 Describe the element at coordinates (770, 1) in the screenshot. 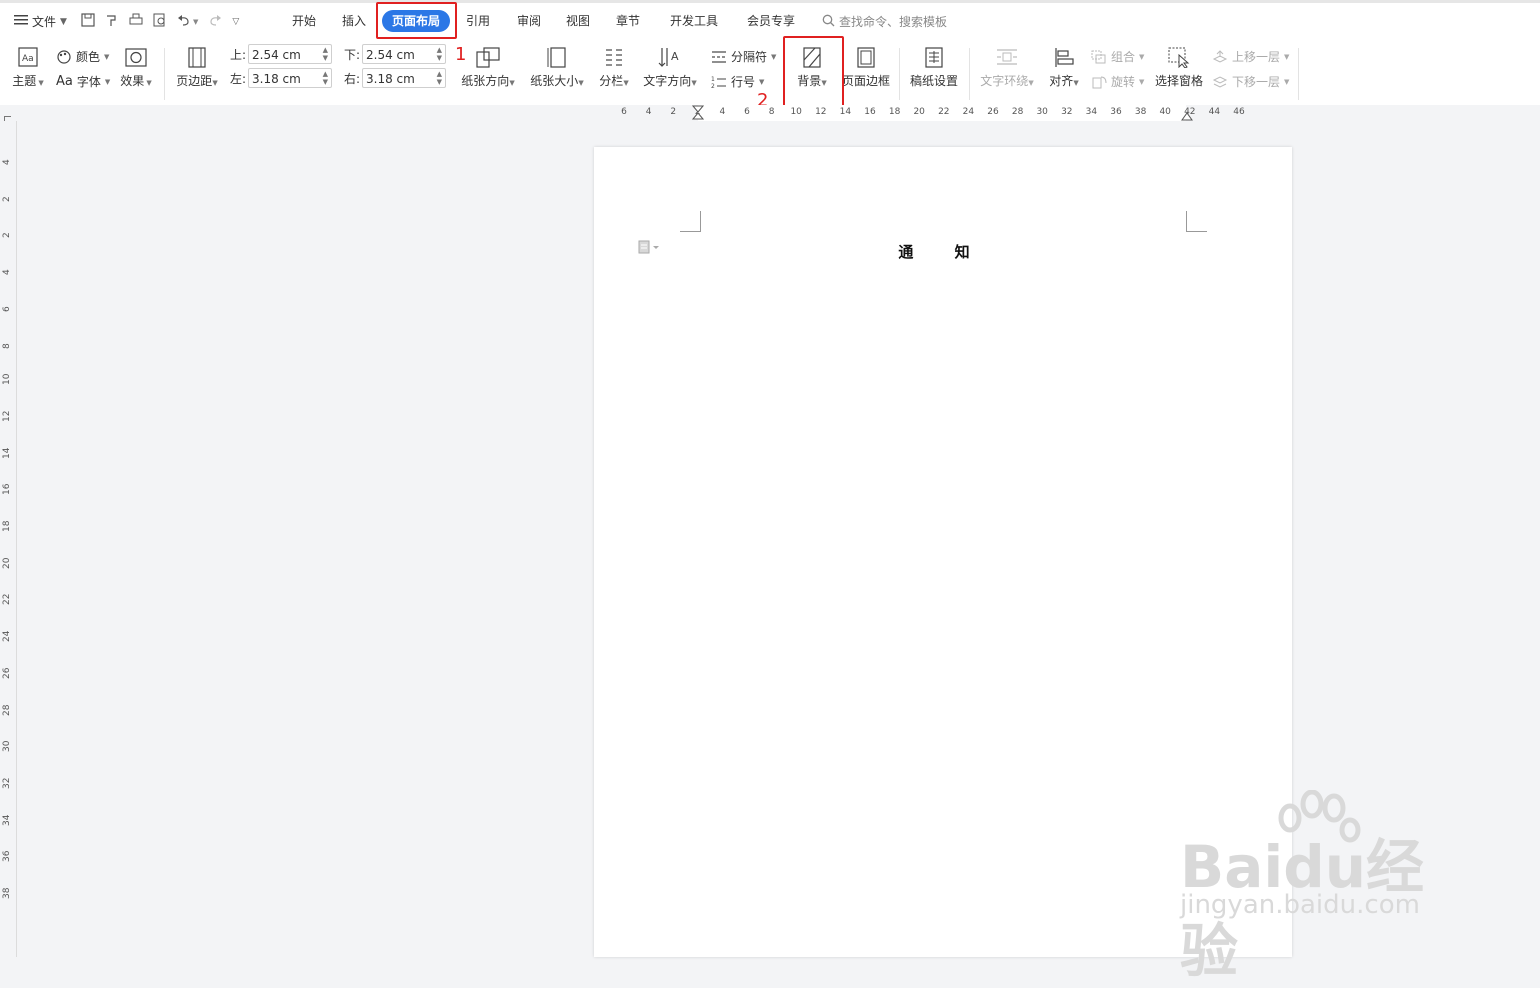

I see `top-strip` at that location.